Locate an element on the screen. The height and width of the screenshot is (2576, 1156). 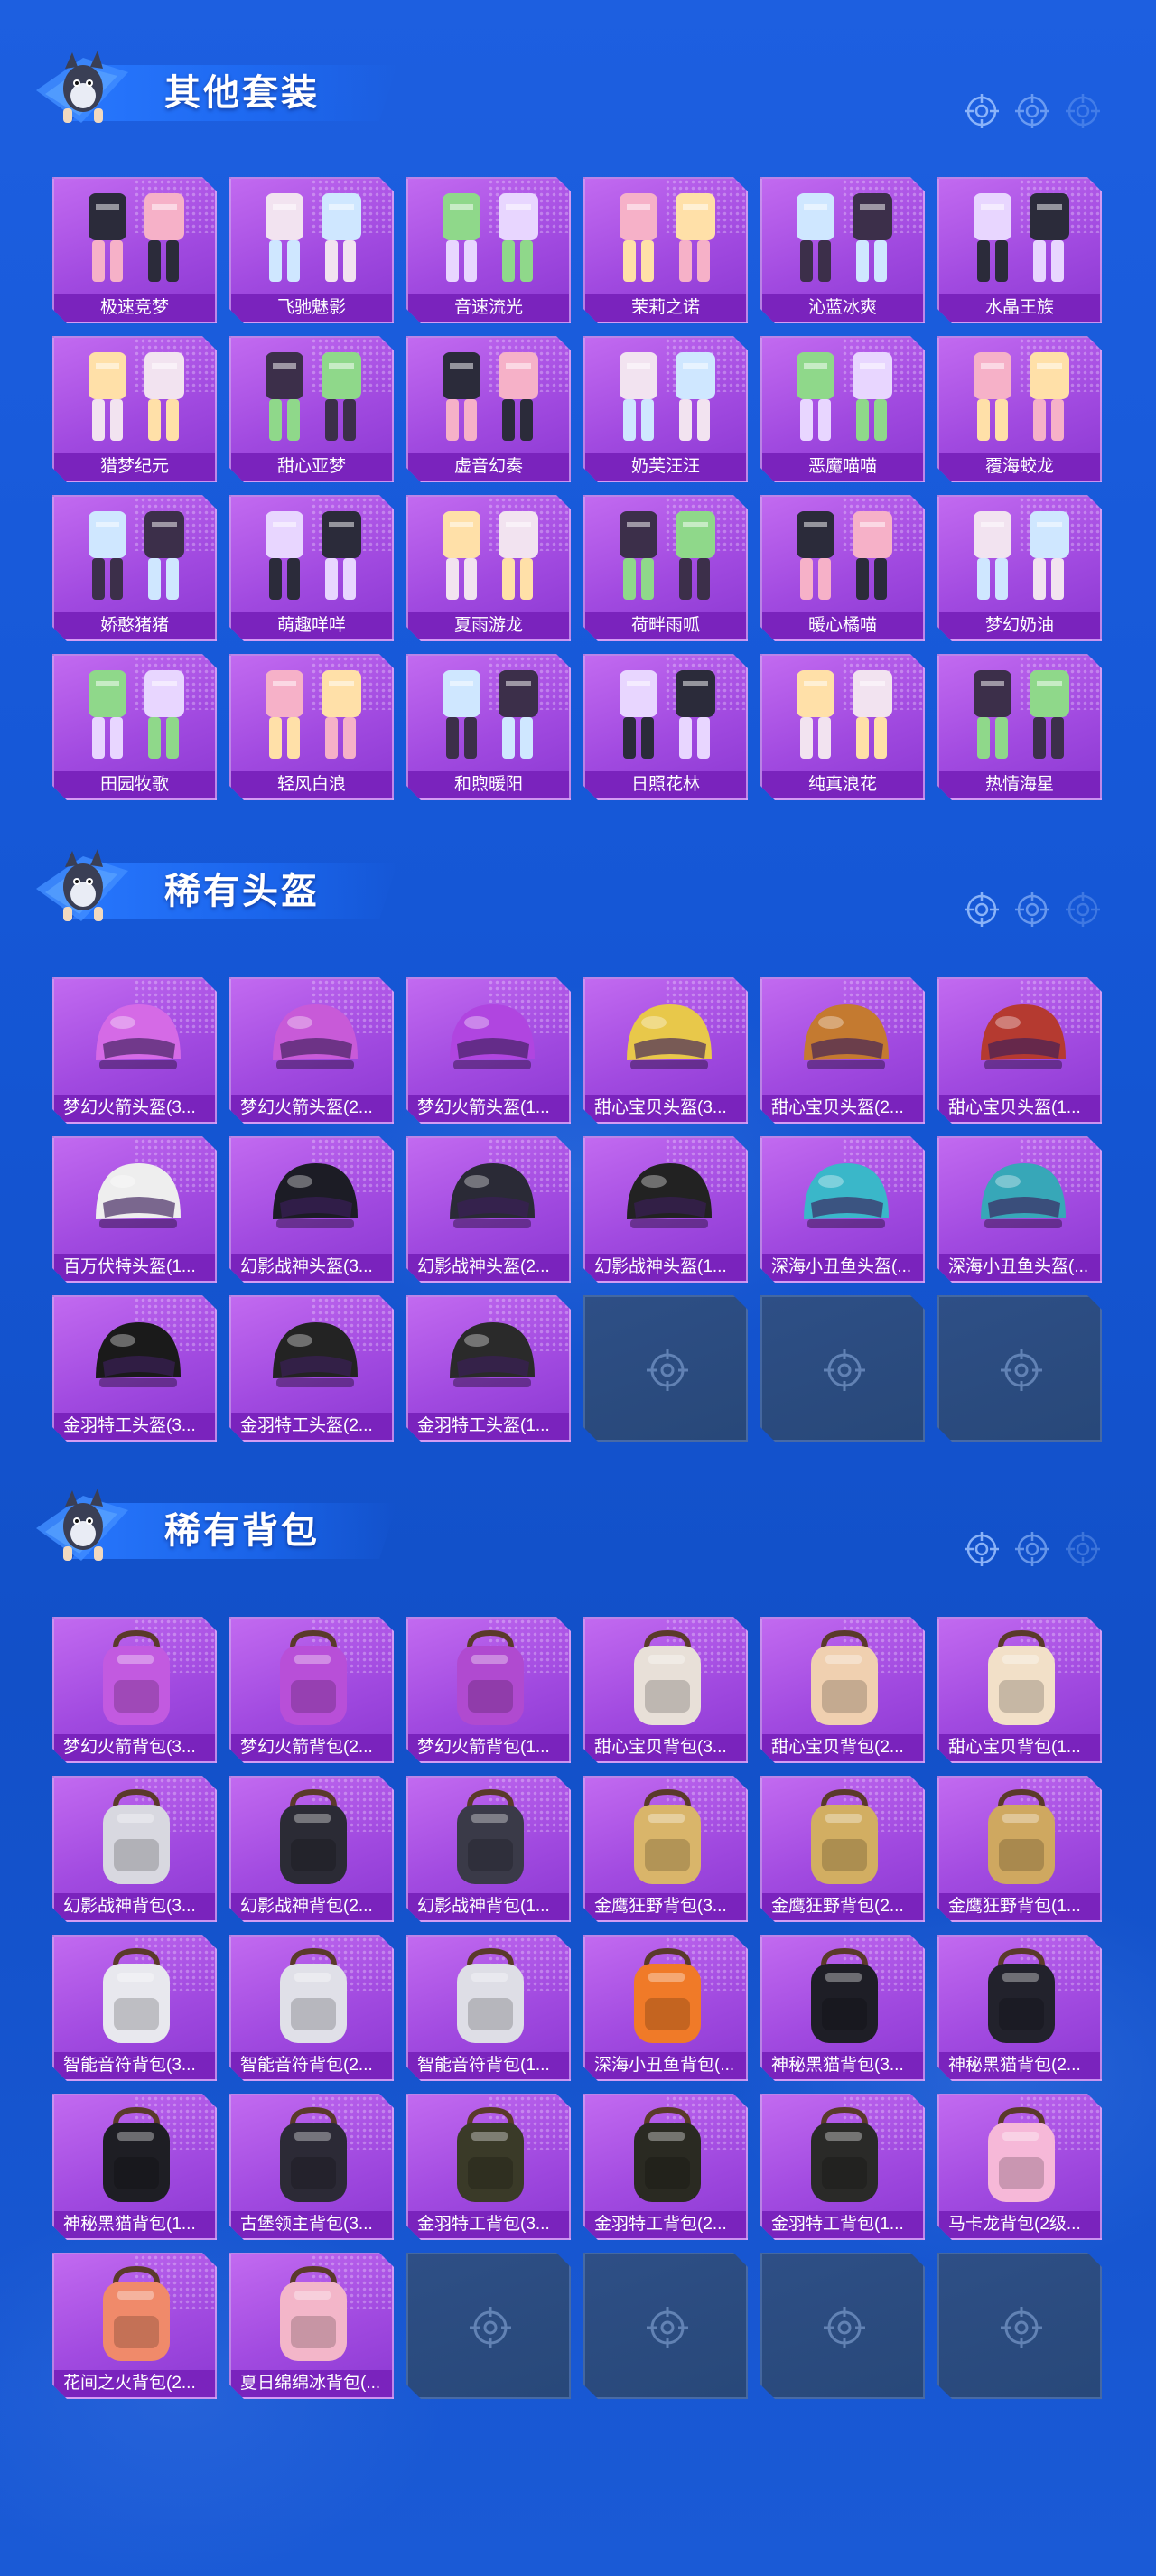
outfit-card: 奶芙汪汪 is located at coordinates (665, 409).